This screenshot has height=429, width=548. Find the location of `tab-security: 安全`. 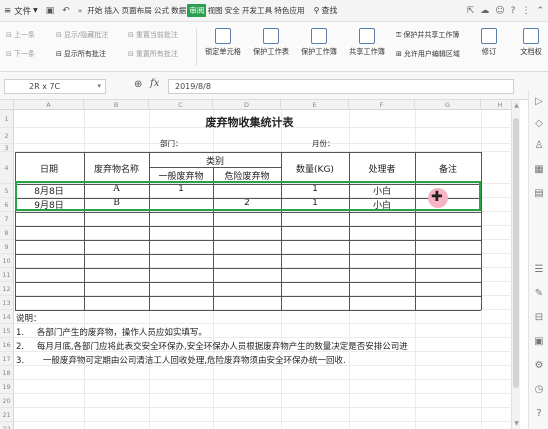

tab-security: 安全 is located at coordinates (232, 10).